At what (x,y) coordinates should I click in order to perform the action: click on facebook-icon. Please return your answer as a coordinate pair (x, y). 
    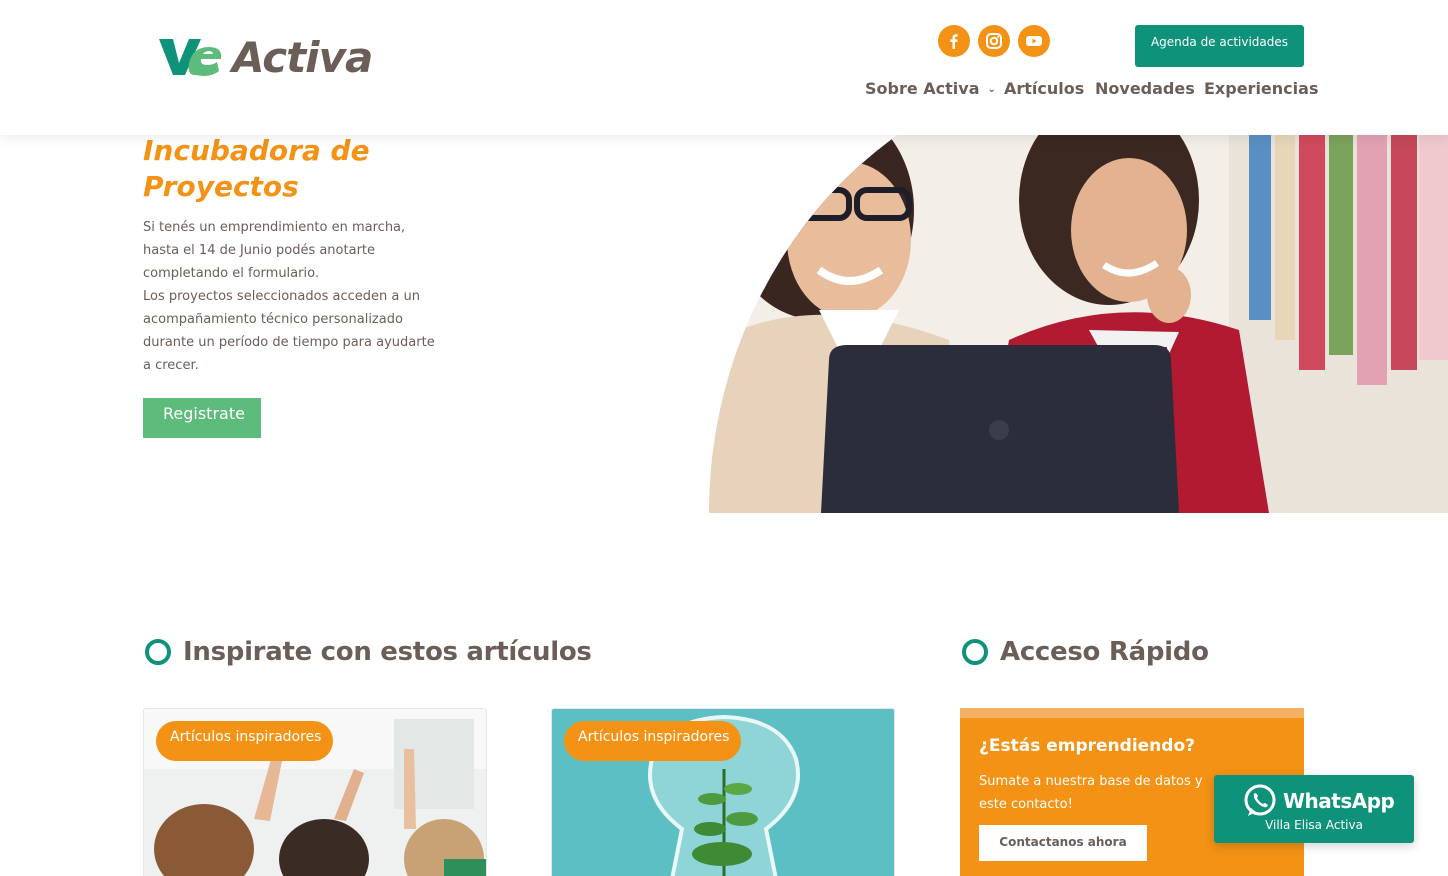
    Looking at the image, I should click on (954, 41).